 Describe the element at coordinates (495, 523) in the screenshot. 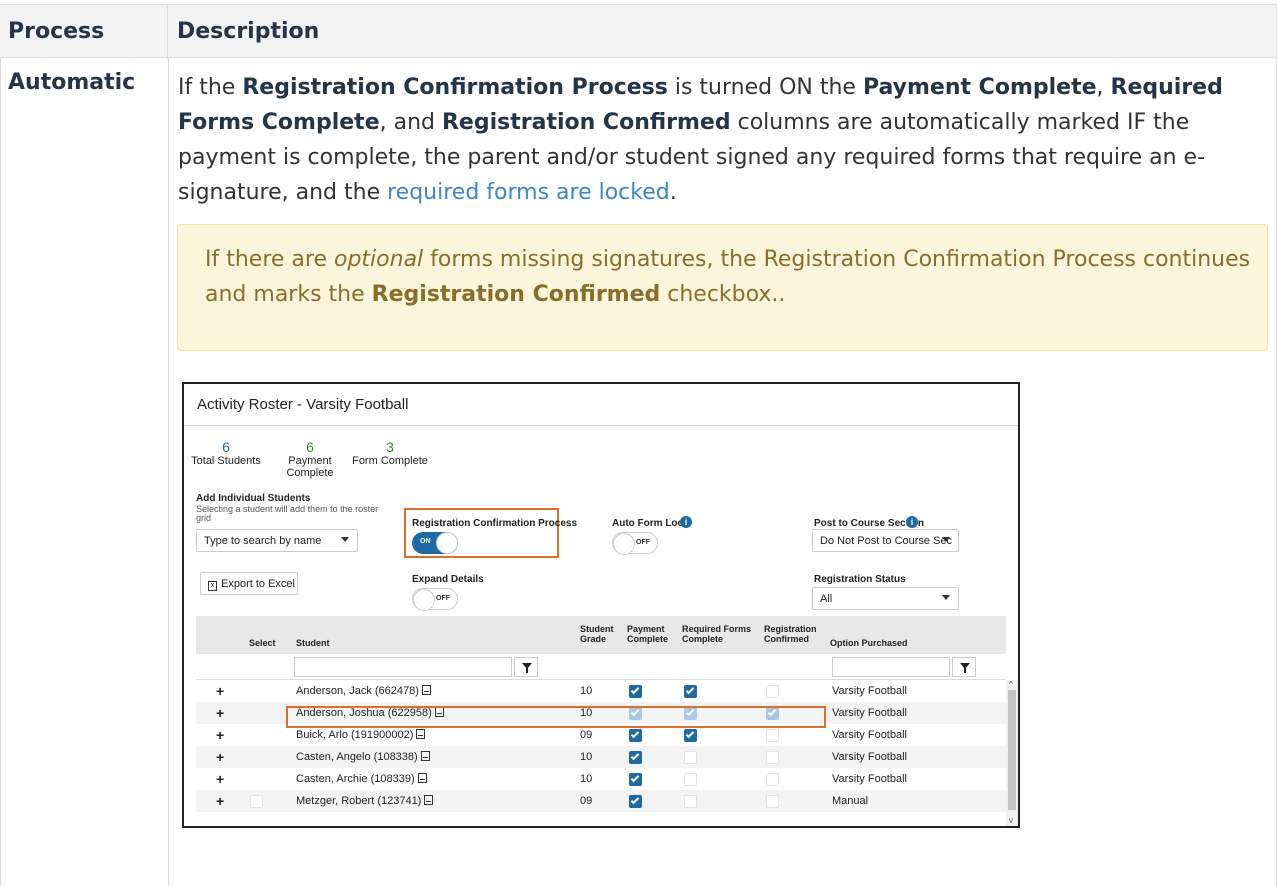

I see `reg-confirm-label: Registration Confirmation Process` at that location.